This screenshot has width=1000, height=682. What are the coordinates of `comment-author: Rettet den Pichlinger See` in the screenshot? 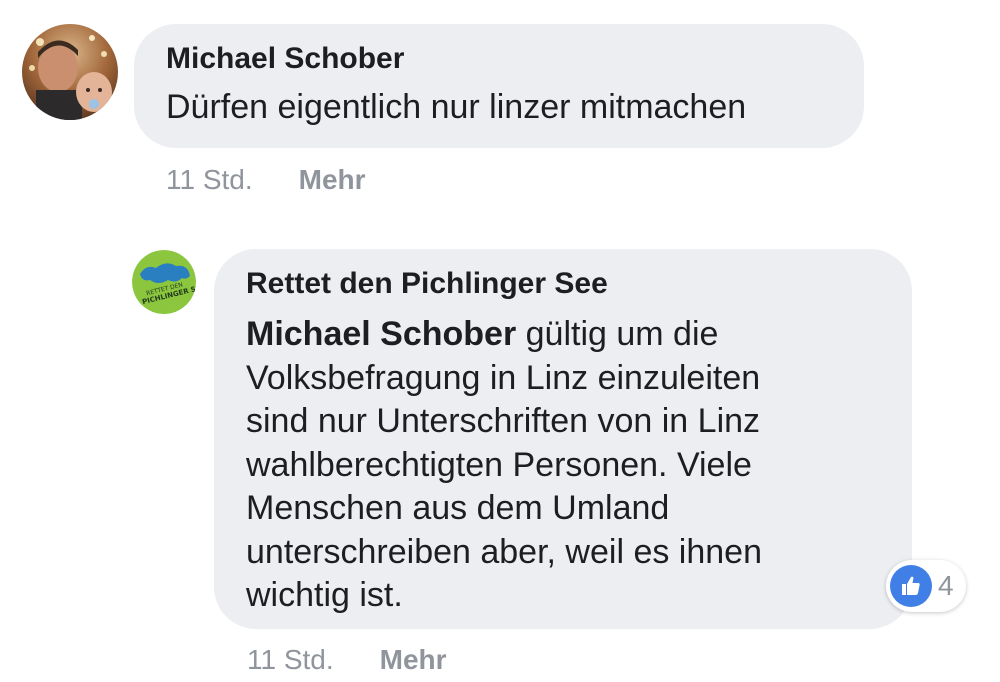 It's located at (565, 284).